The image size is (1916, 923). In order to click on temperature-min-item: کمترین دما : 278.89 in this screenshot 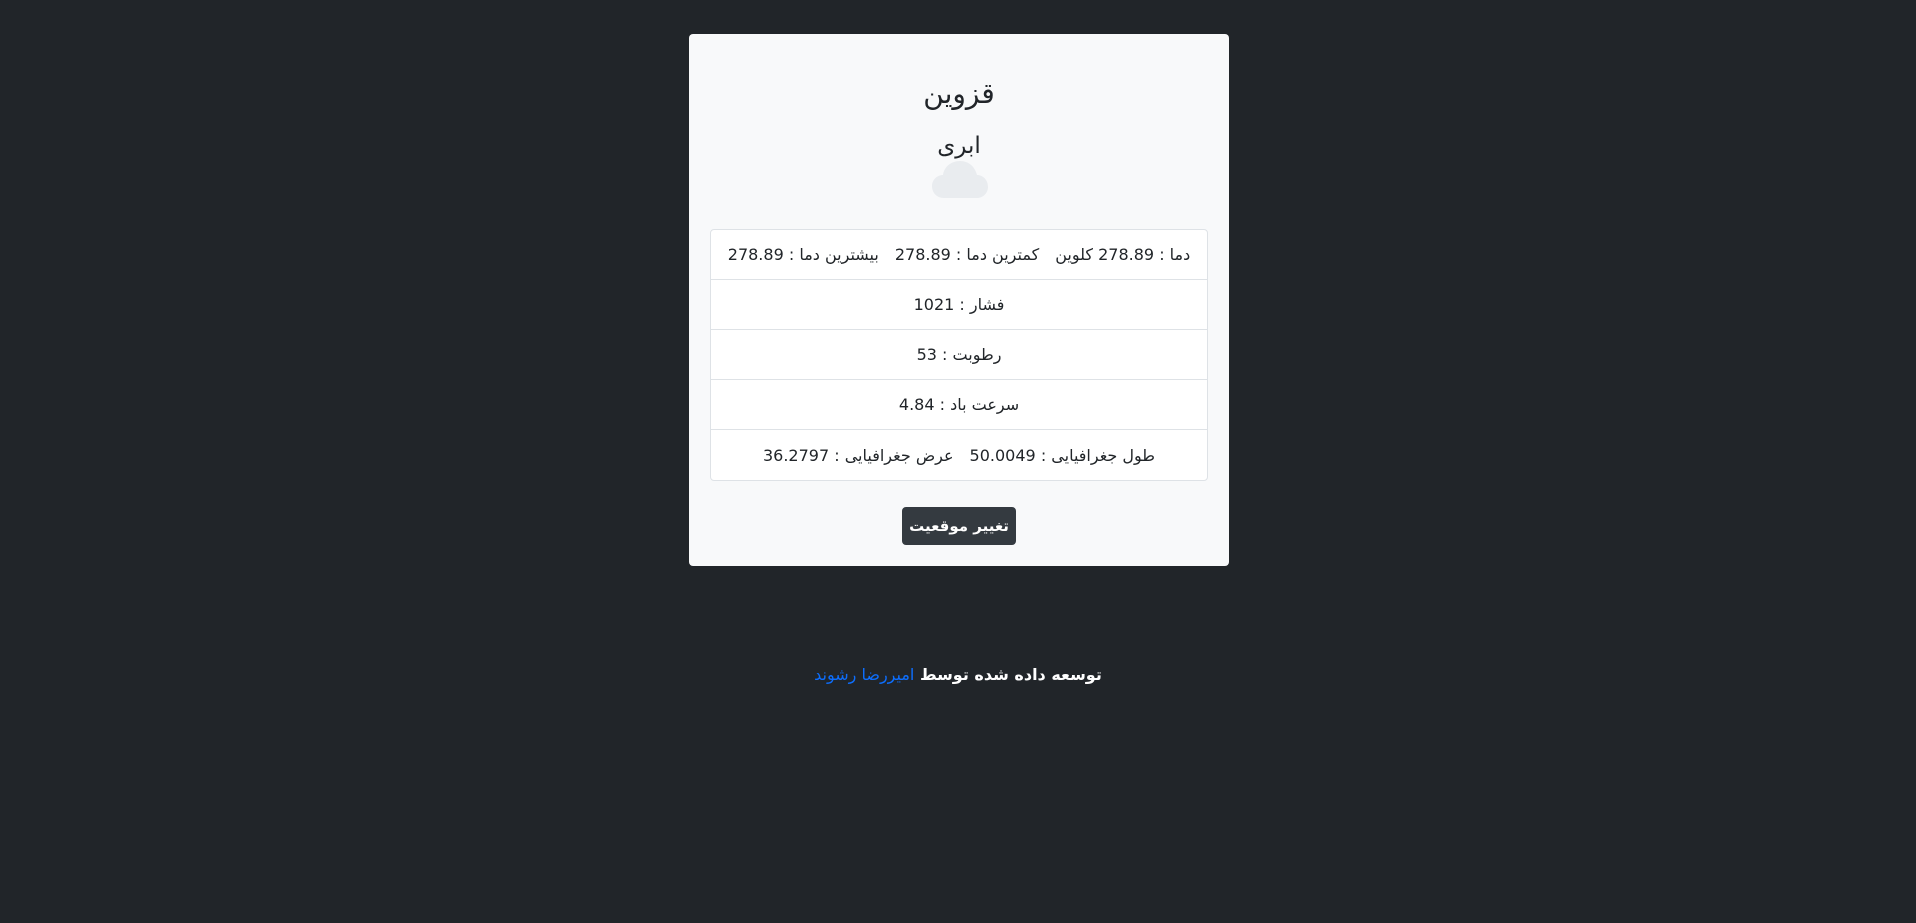, I will do `click(967, 254)`.